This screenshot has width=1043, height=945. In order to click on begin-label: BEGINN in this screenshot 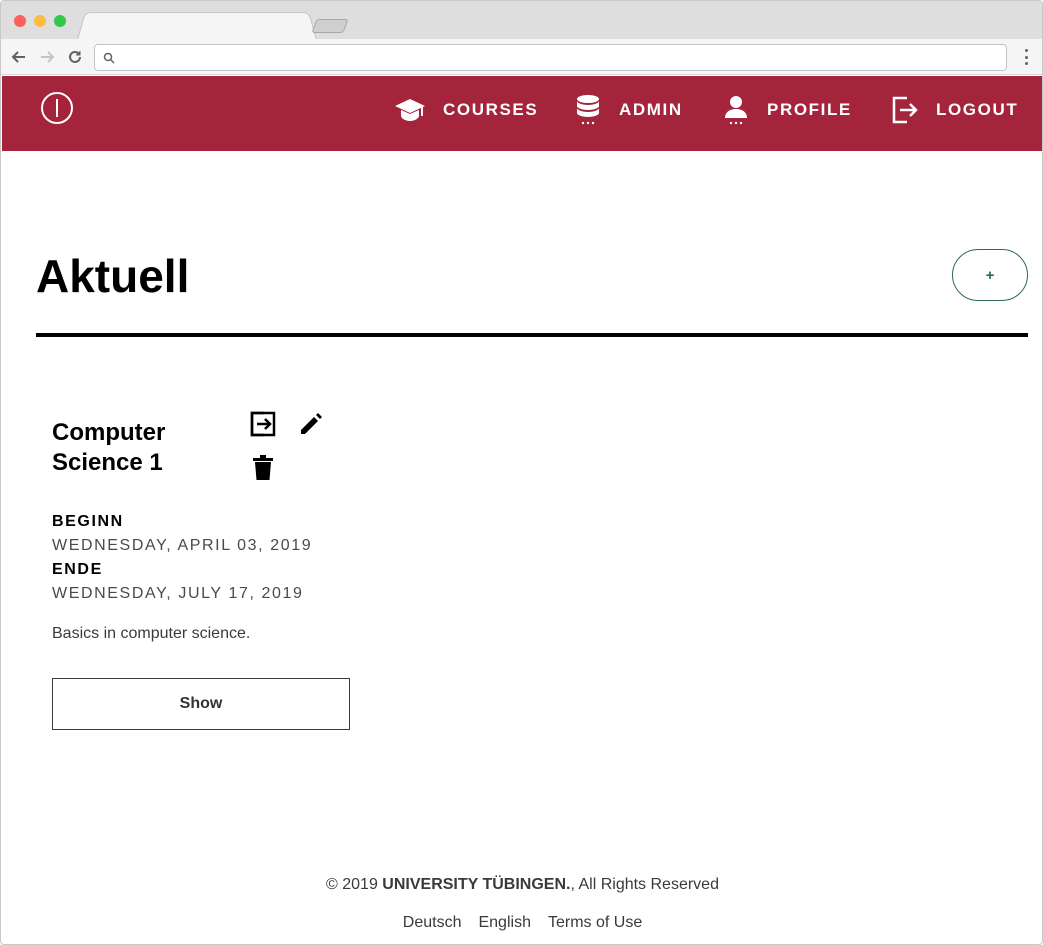, I will do `click(88, 521)`.